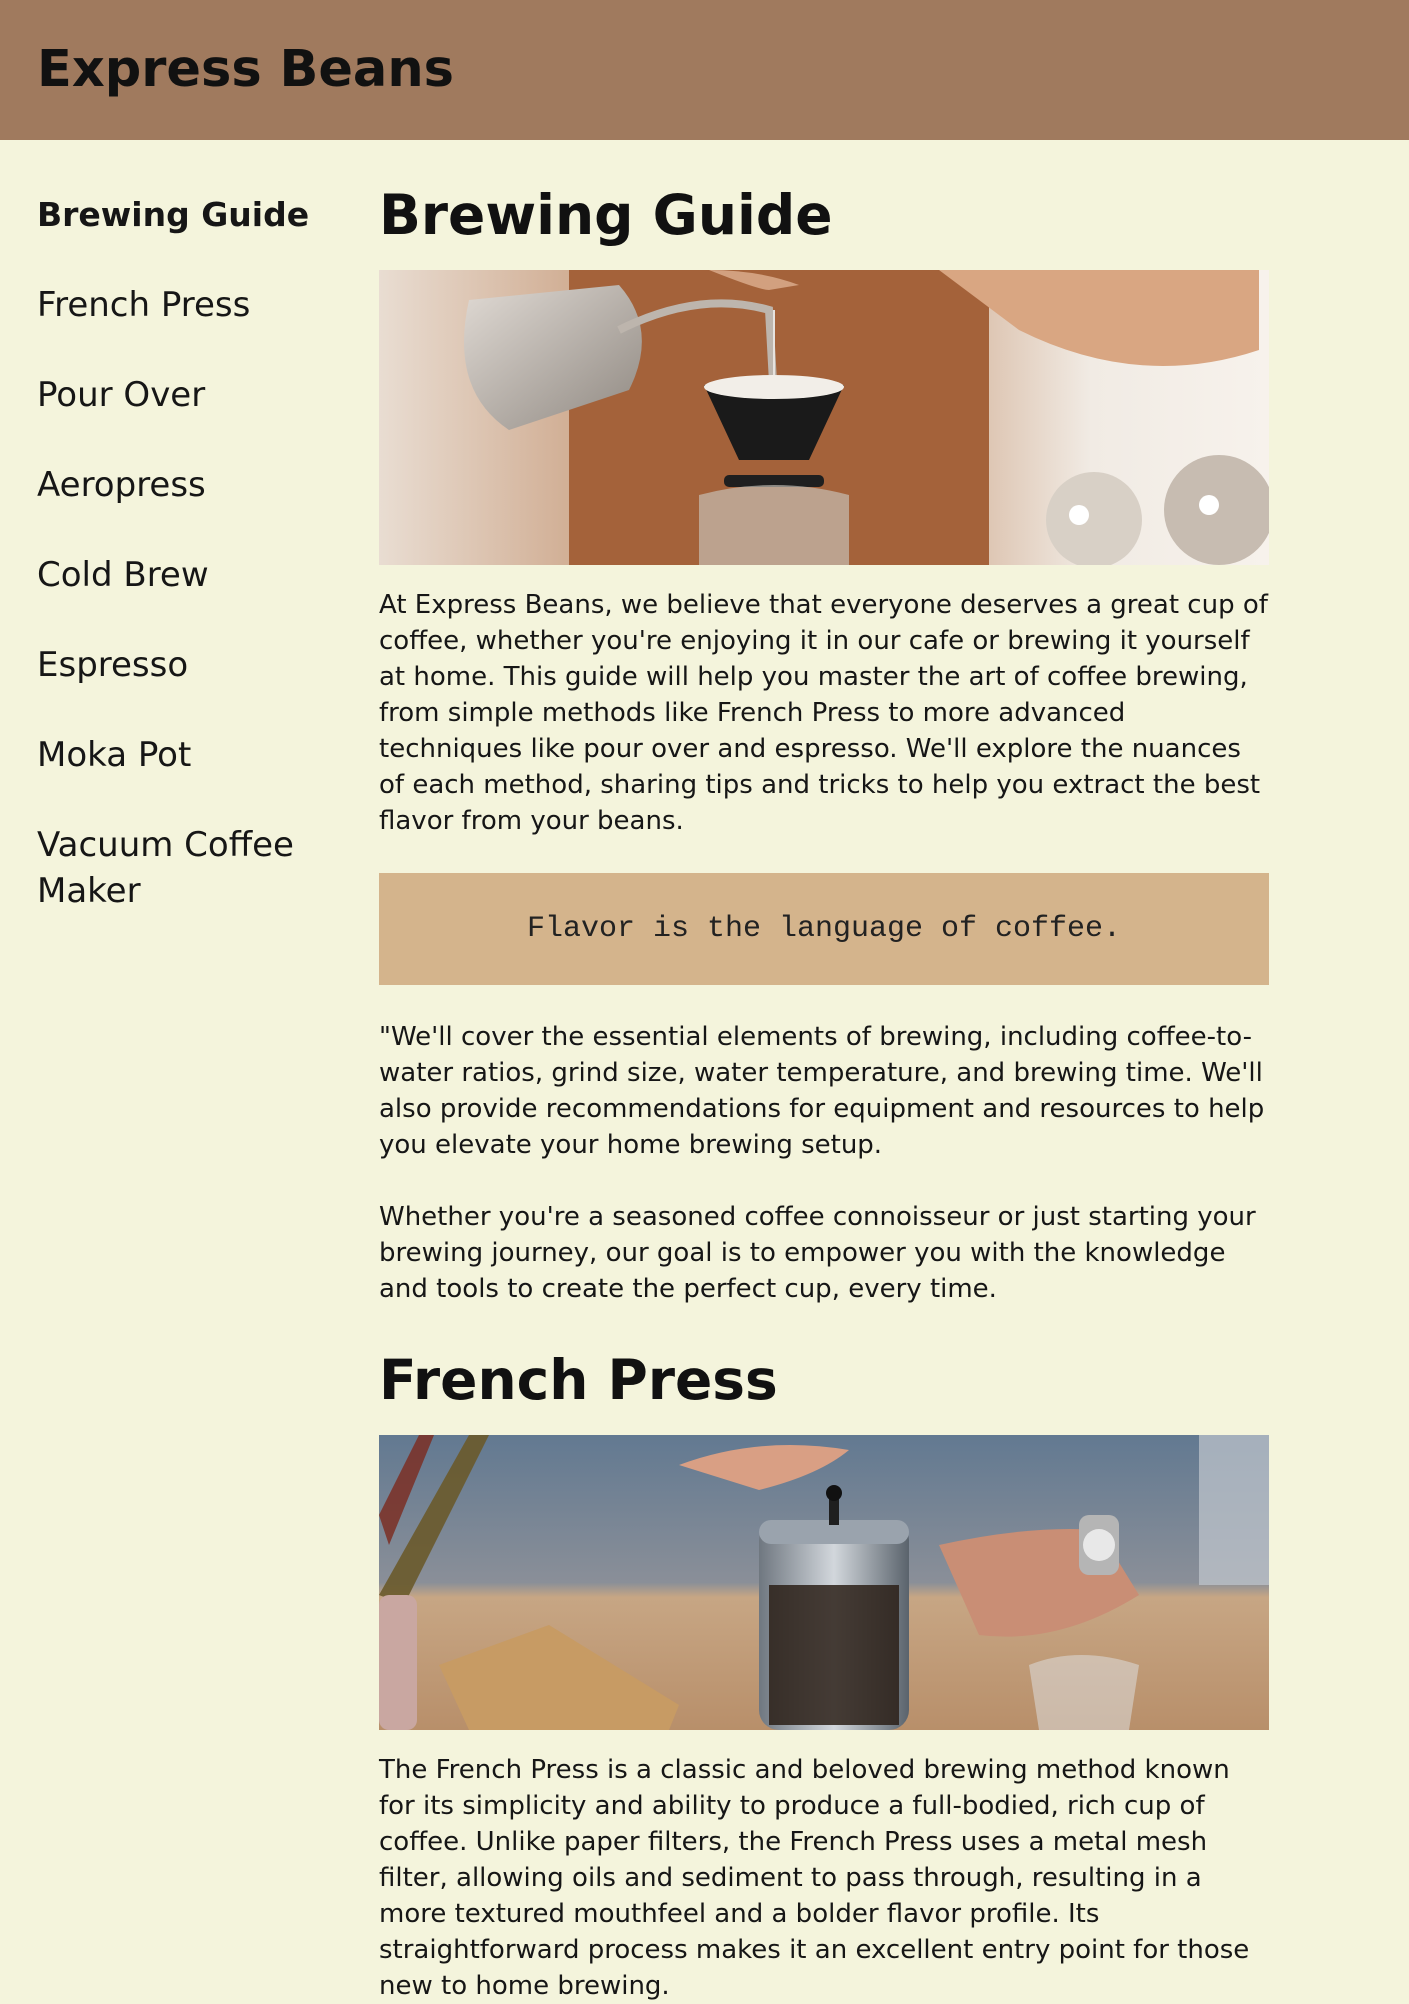 The height and width of the screenshot is (2004, 1409). I want to click on sidebar-item-pour-over: Pour Over, so click(187, 395).